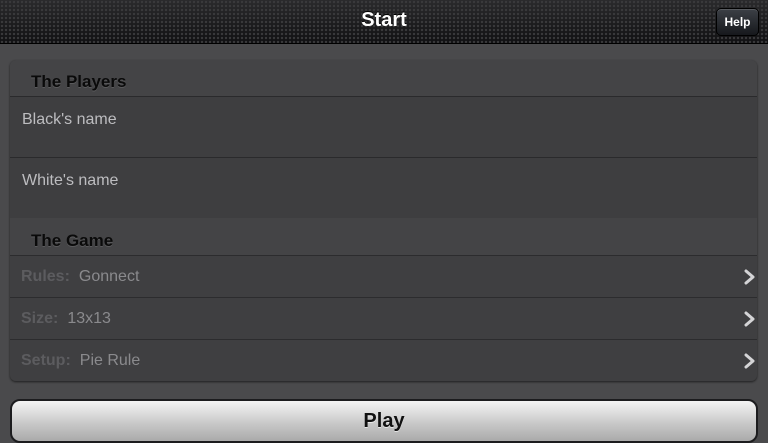  I want to click on white-name-field, so click(372, 181).